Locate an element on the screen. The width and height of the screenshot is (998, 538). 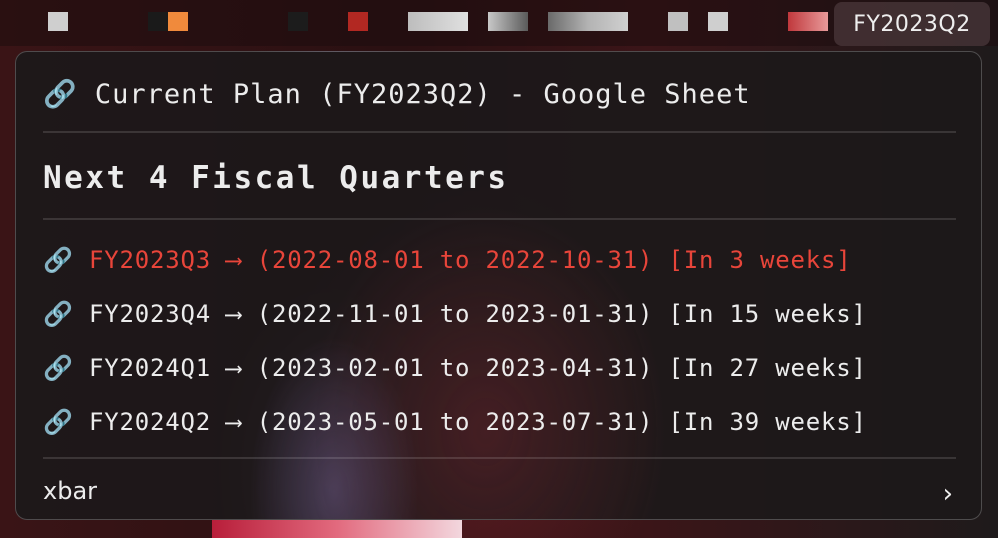
quarter-range: (2023-02-01 to 2023-04-31) is located at coordinates (455, 368).